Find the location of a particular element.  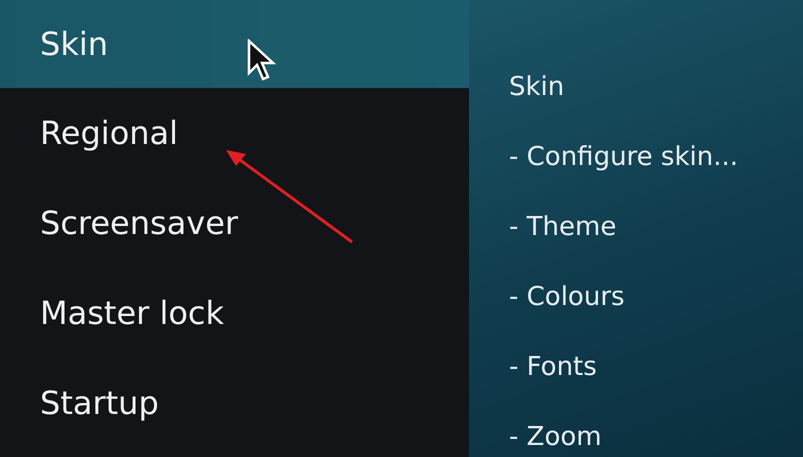

detail-text: - Colours is located at coordinates (567, 297).